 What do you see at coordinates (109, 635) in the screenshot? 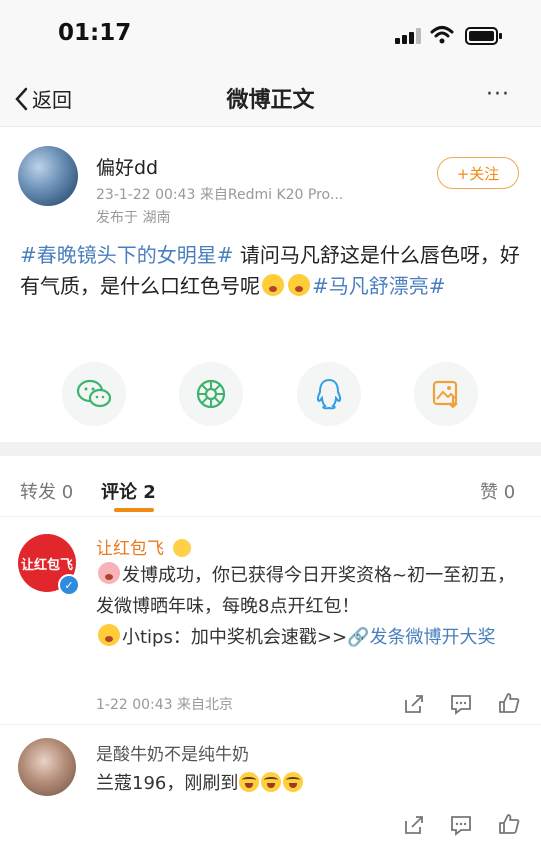
I see `grin-emoji-icon` at bounding box center [109, 635].